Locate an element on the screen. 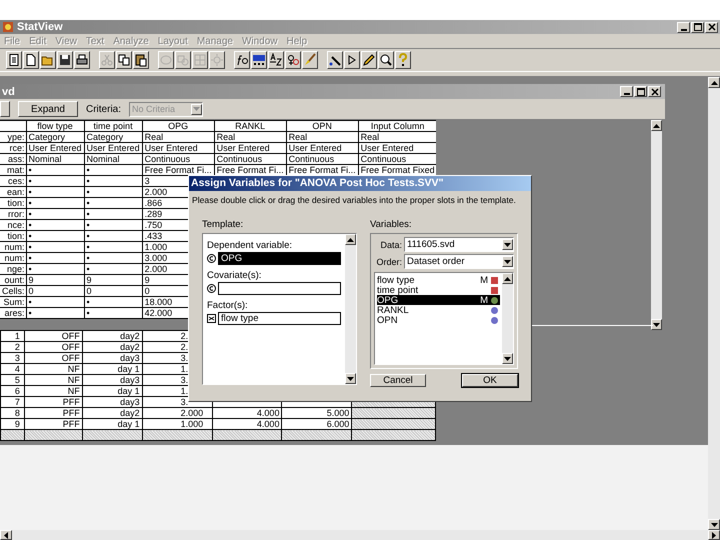 The image size is (720, 540). order-dropdown: Dataset order is located at coordinates (459, 261).